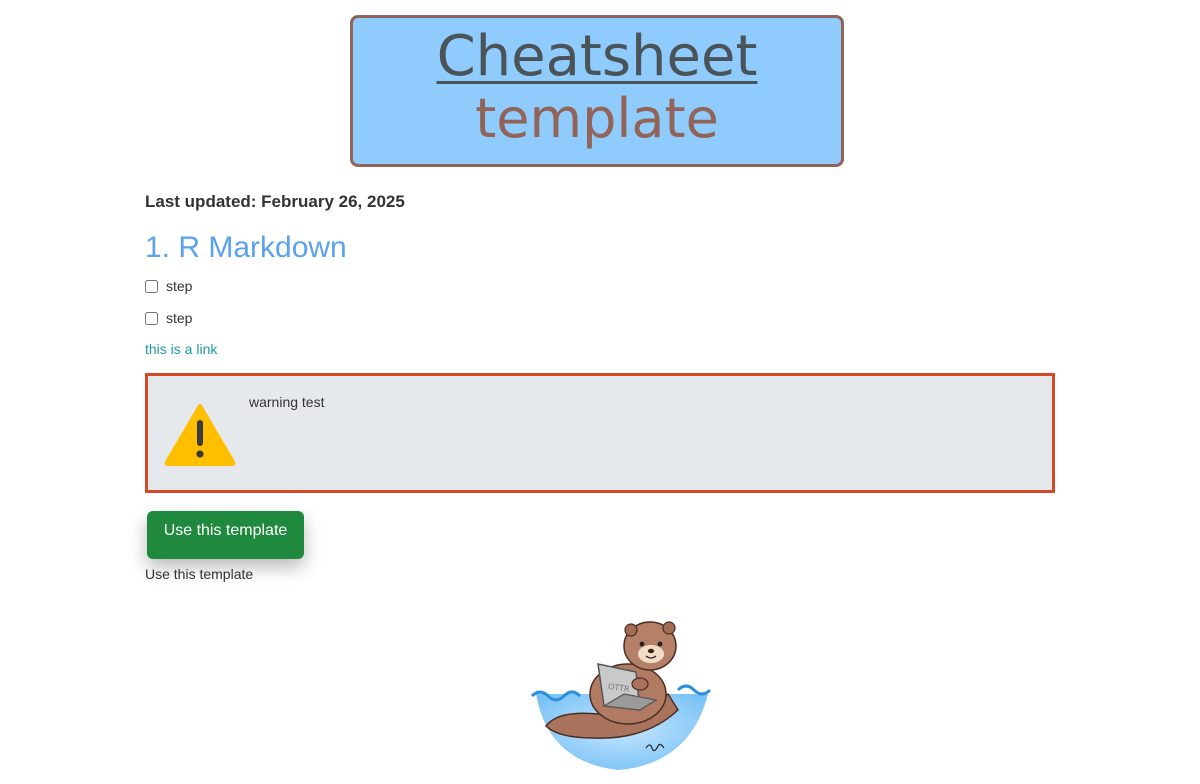 This screenshot has height=784, width=1200. I want to click on section-heading: 1. R Markdown, so click(246, 247).